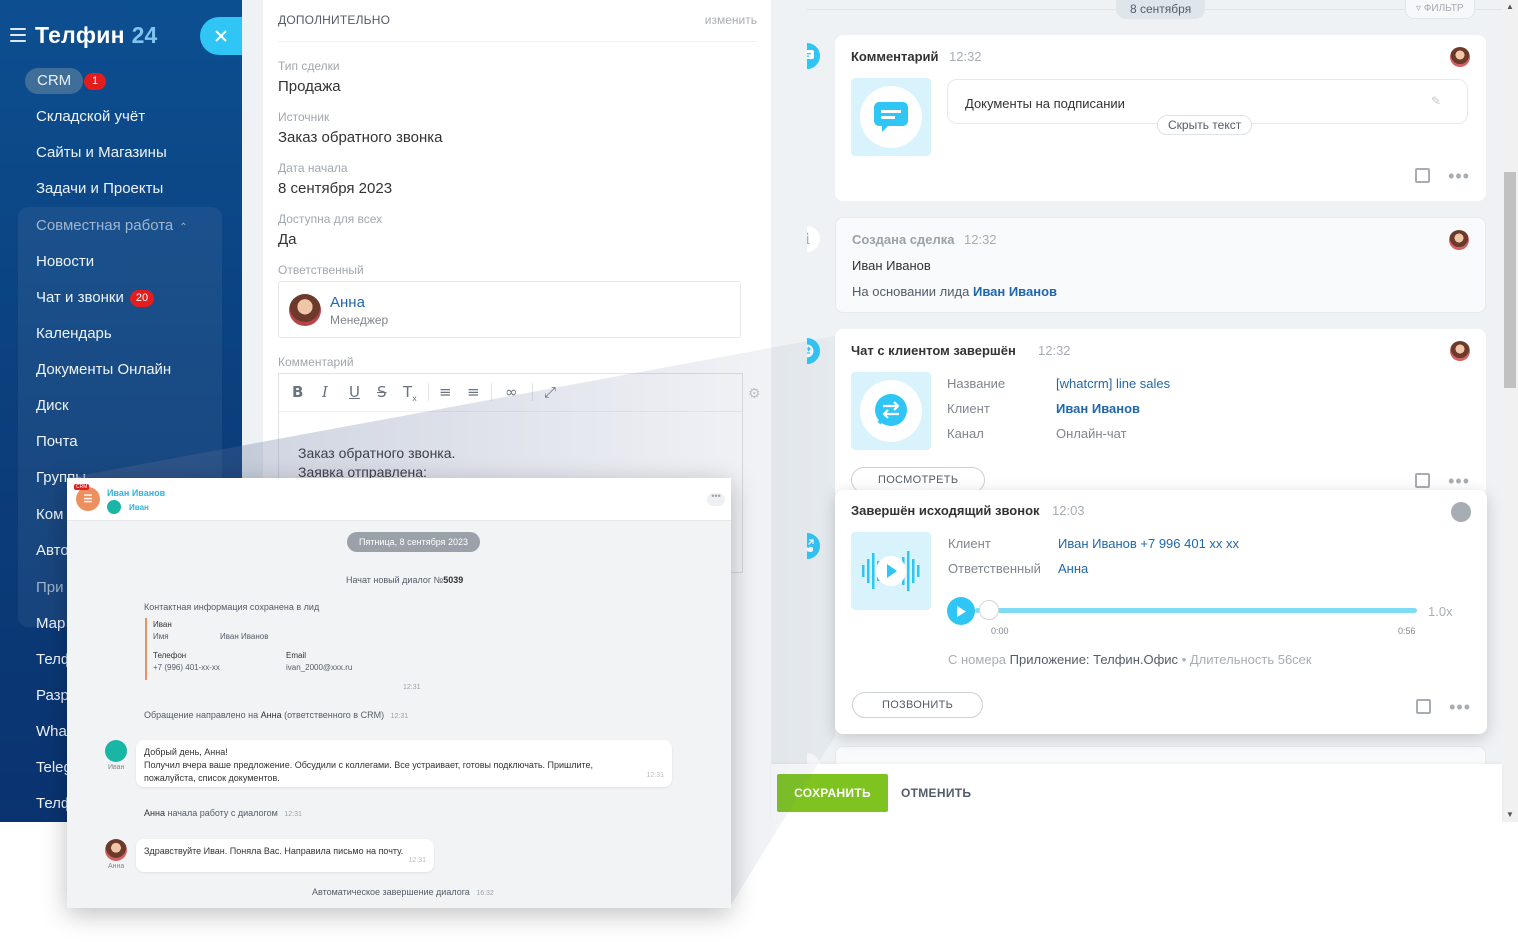 The height and width of the screenshot is (942, 1518). Describe the element at coordinates (731, 20) in the screenshot. I see `edit-link: изменить` at that location.